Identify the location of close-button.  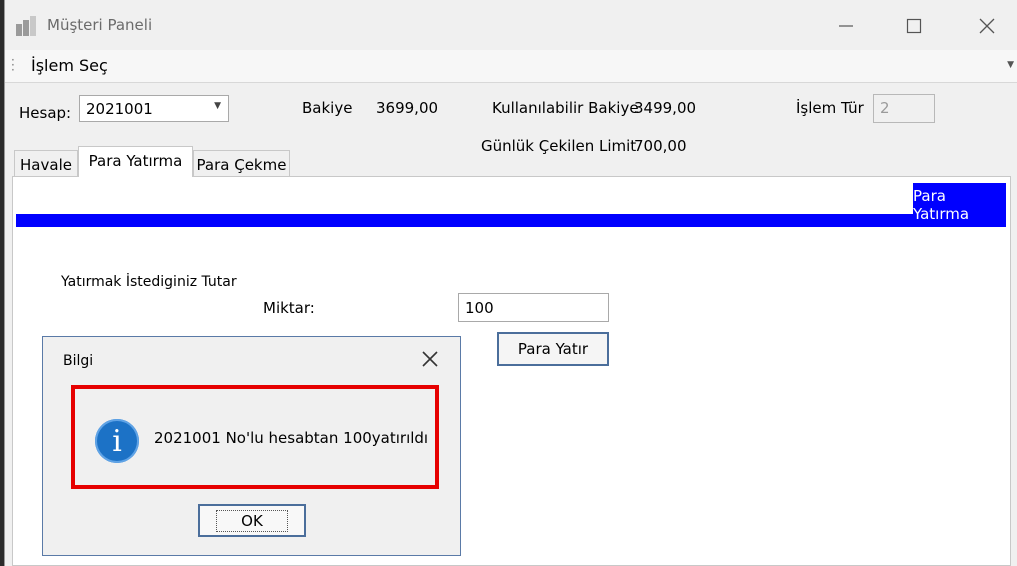
(987, 26).